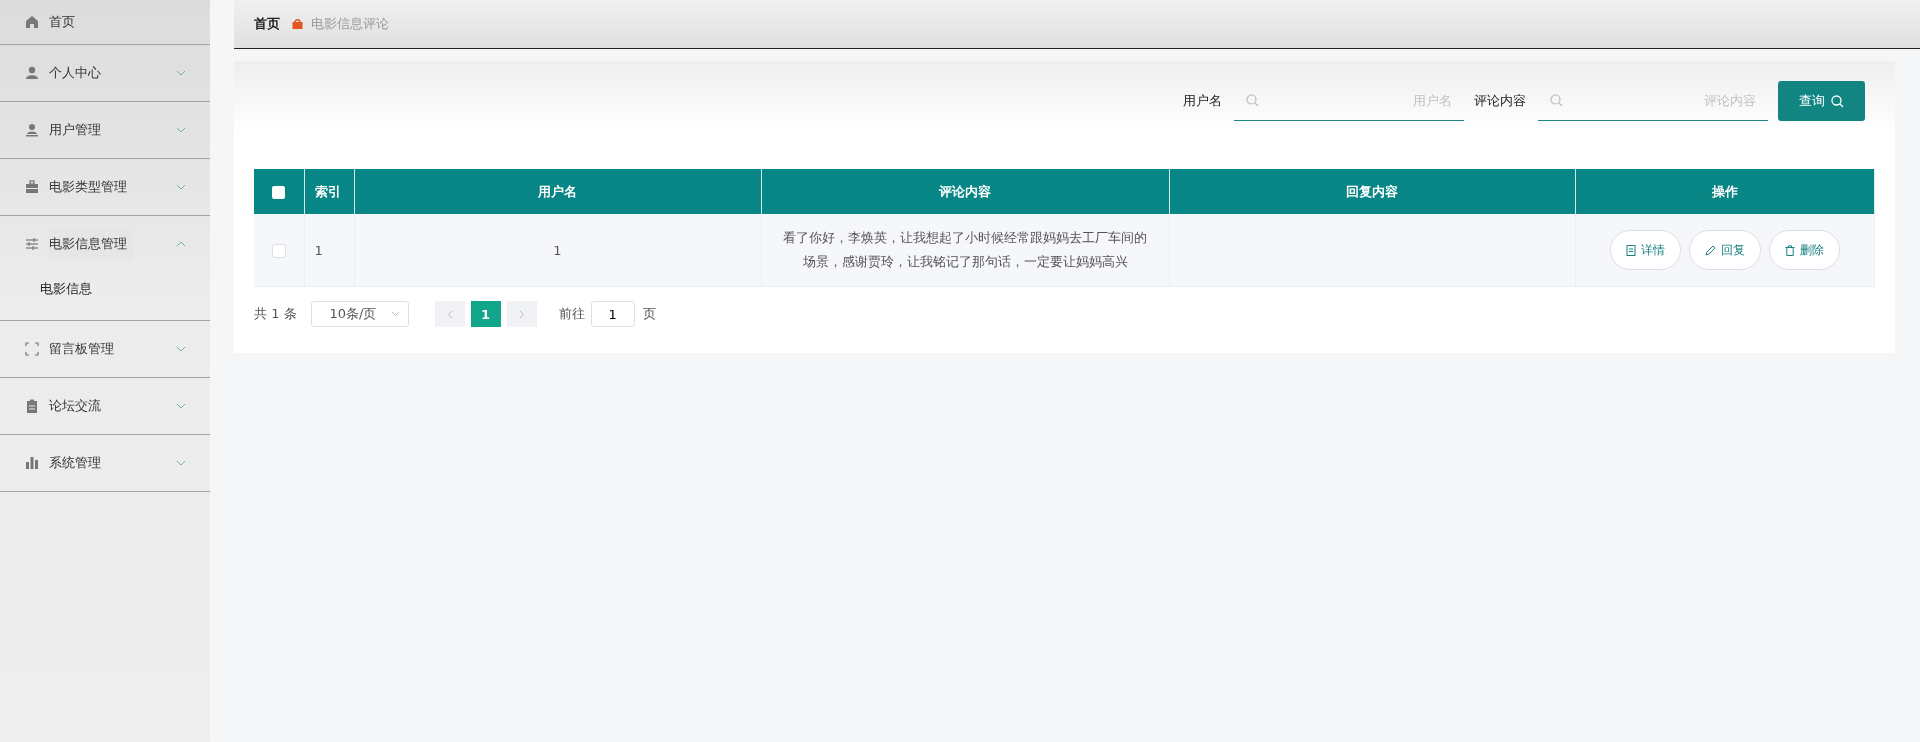 The image size is (1920, 742). I want to click on breadcrumb-item: 电影信息评论, so click(350, 24).